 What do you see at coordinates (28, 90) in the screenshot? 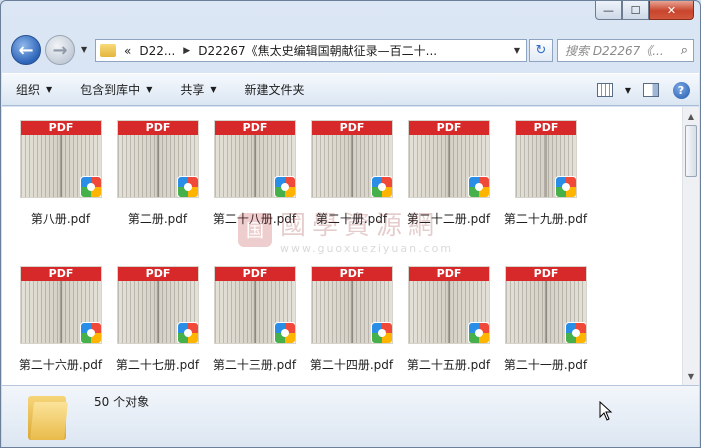
I see `organize-label: 组织` at bounding box center [28, 90].